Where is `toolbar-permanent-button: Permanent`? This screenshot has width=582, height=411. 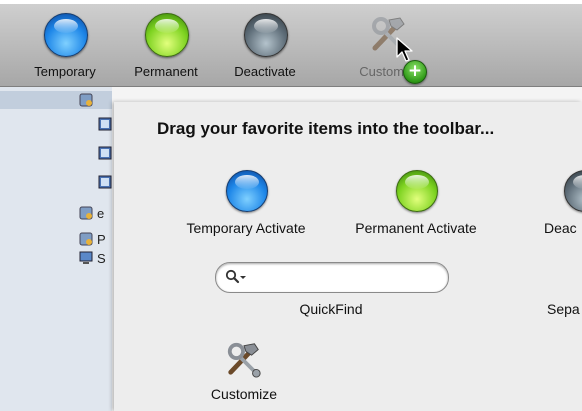
toolbar-permanent-button: Permanent is located at coordinates (166, 45).